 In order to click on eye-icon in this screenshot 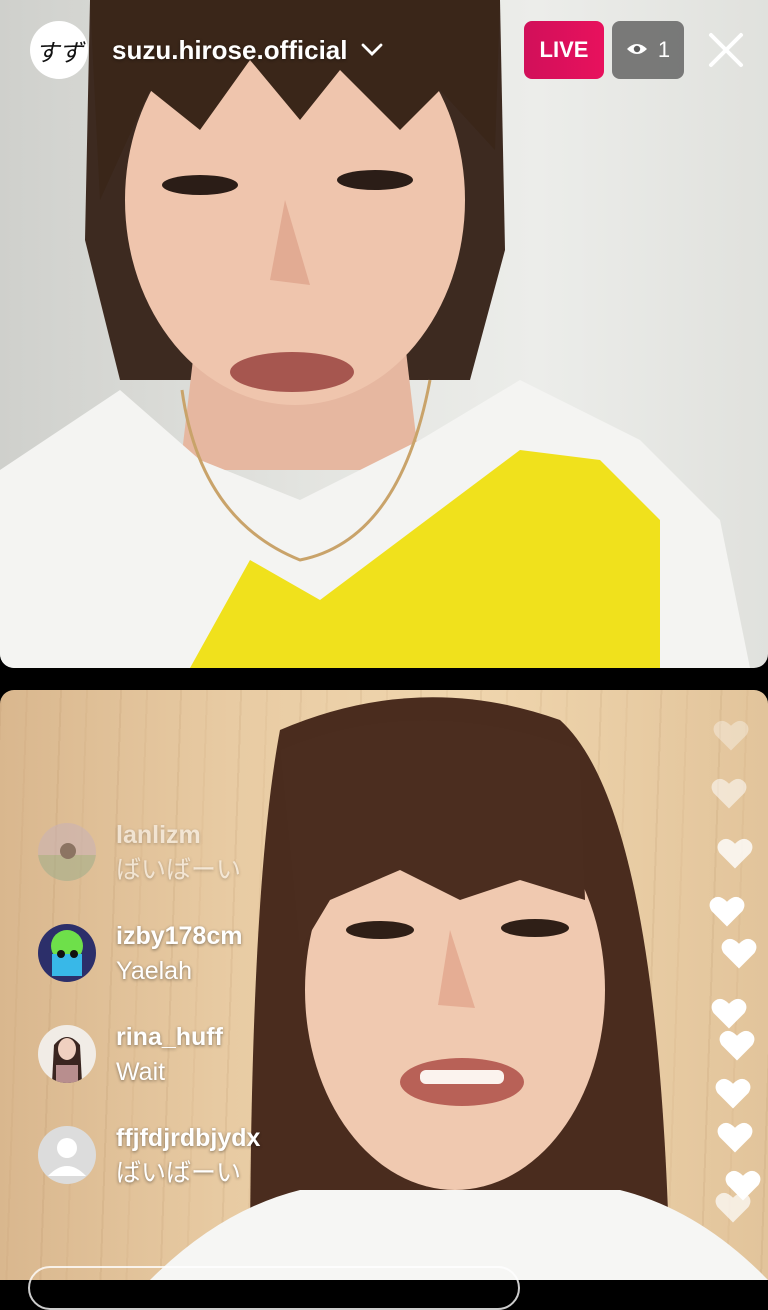, I will do `click(637, 50)`.